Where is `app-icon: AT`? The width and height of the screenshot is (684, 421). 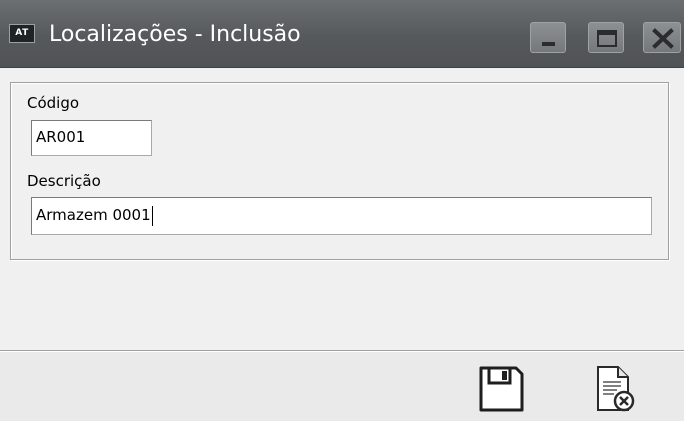 app-icon: AT is located at coordinates (22, 33).